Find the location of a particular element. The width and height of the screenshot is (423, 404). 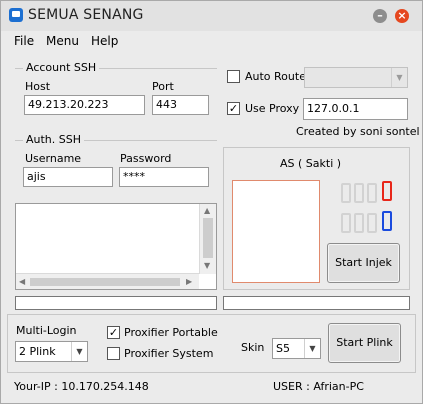

username-label: Username is located at coordinates (53, 158).